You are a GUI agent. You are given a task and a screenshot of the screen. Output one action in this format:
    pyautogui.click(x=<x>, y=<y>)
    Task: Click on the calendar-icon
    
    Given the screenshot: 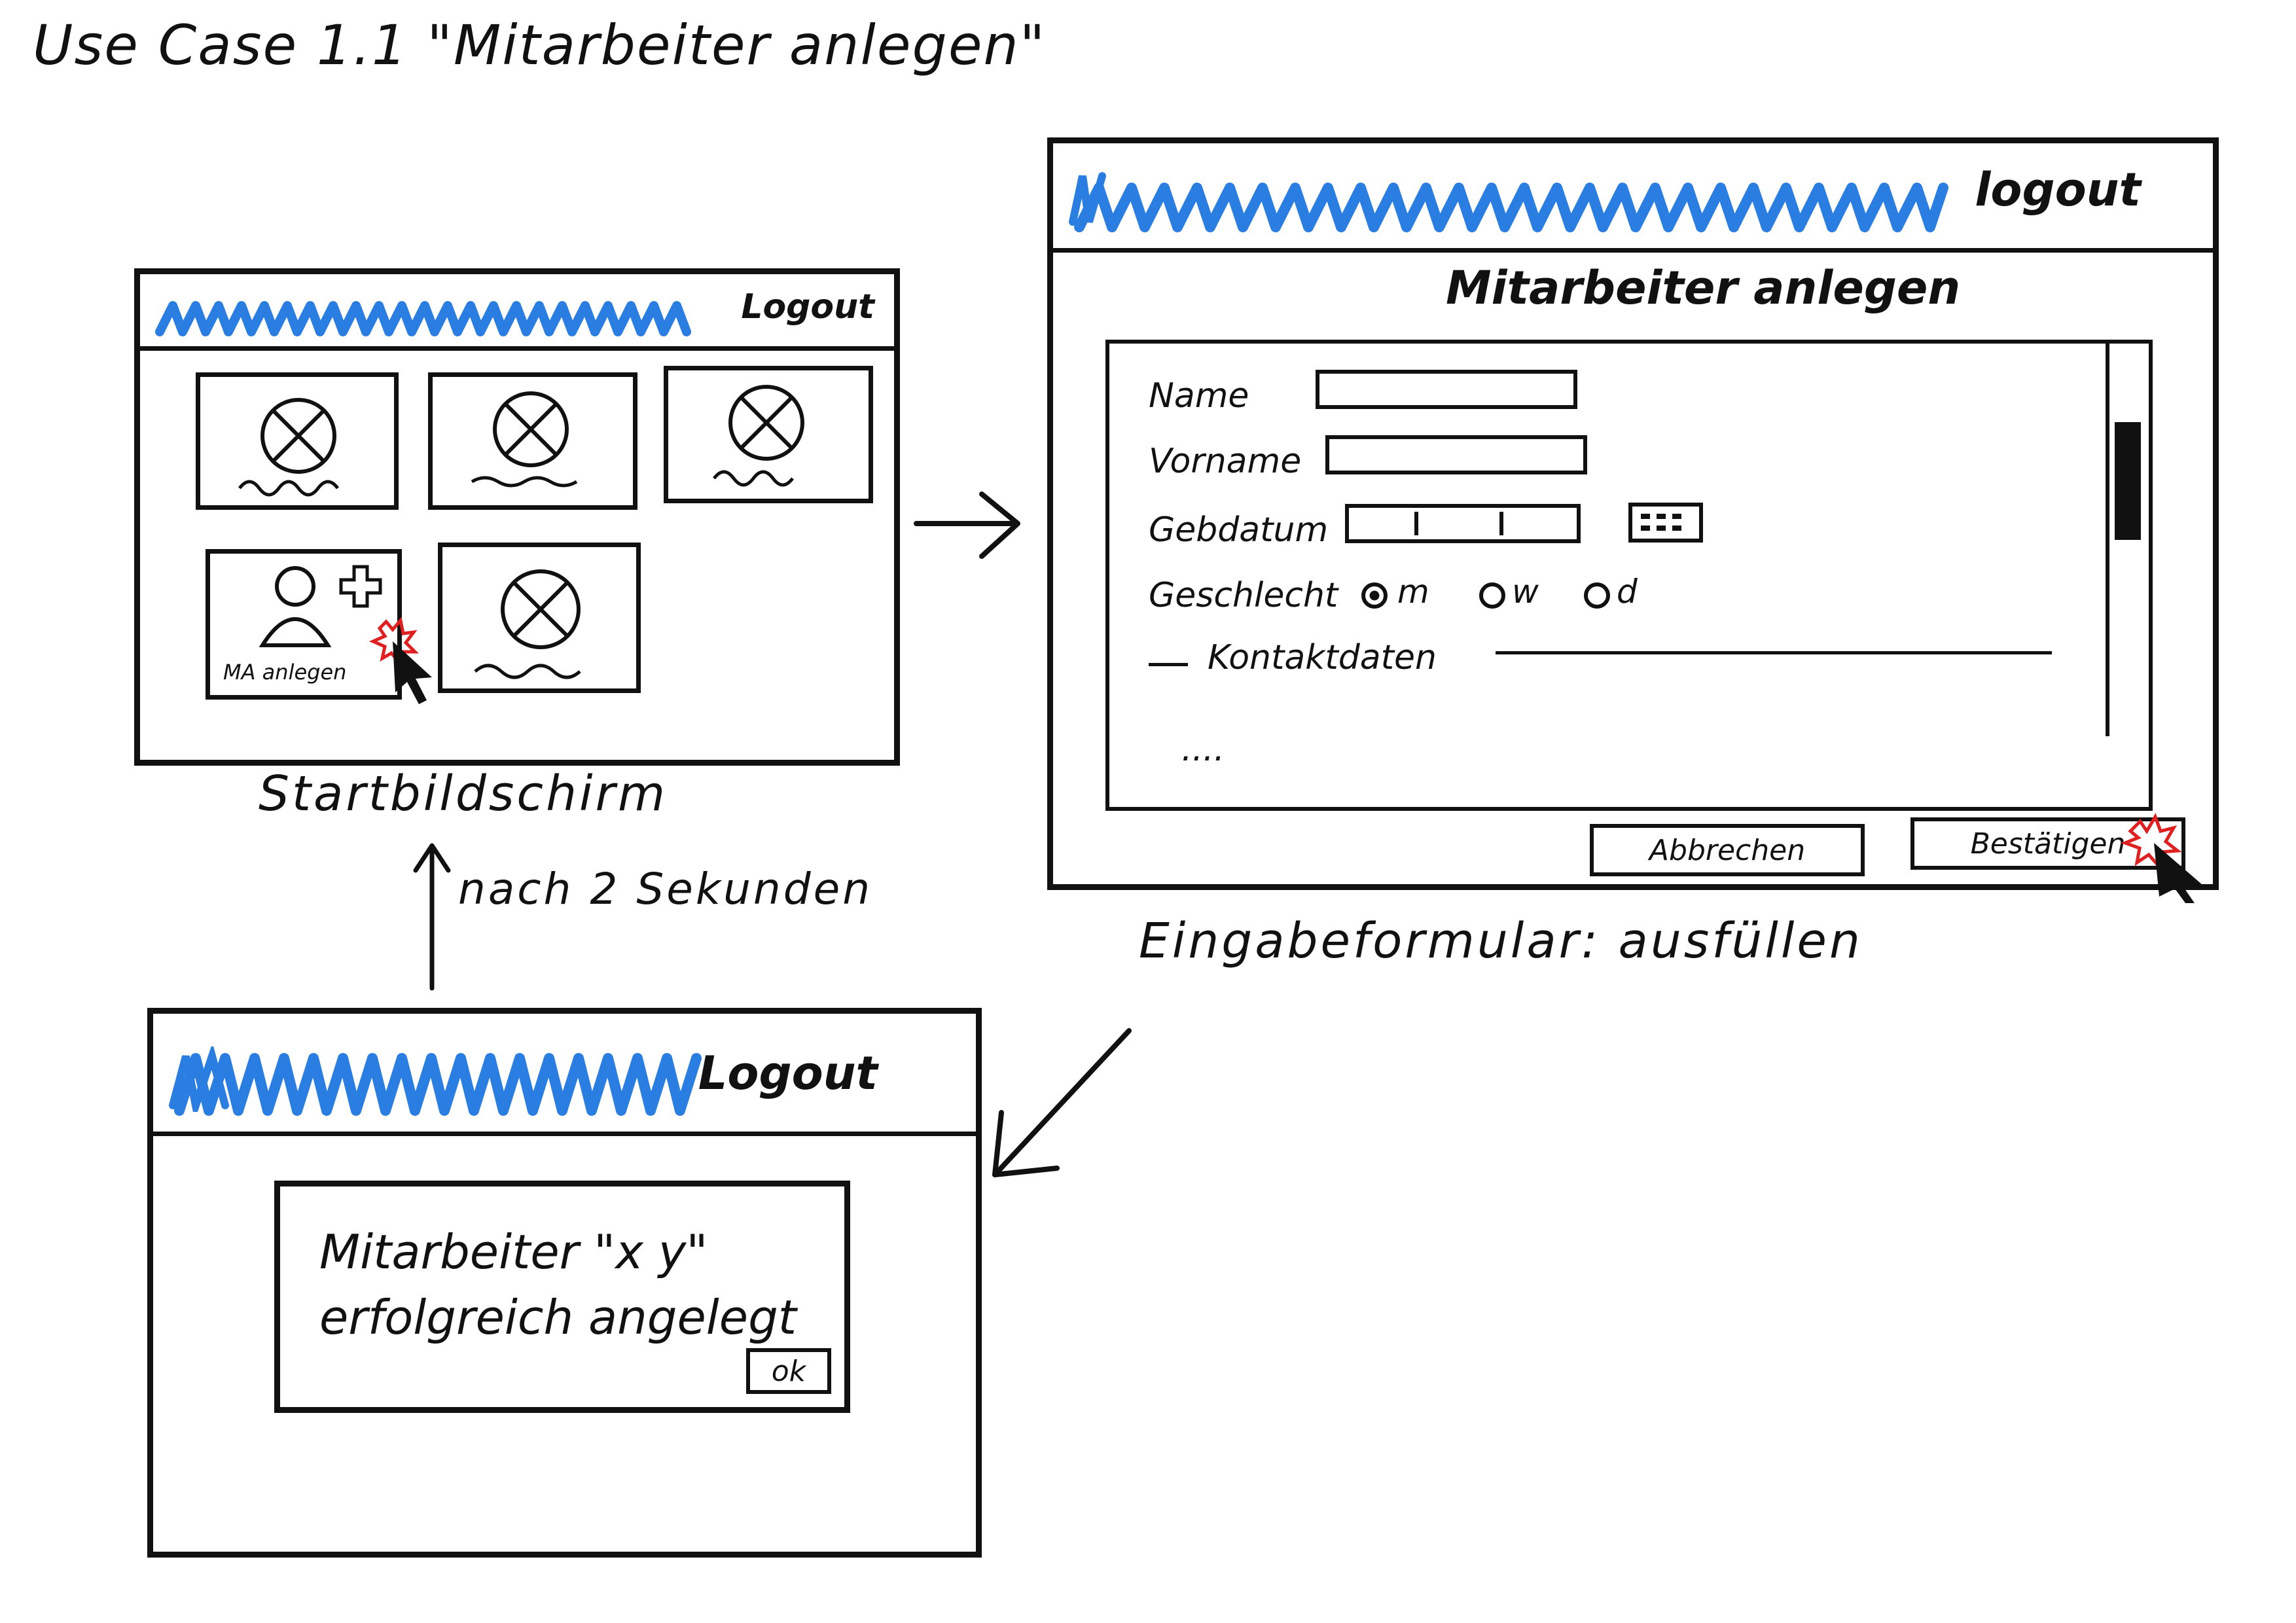 What is the action you would take?
    pyautogui.click(x=1665, y=523)
    